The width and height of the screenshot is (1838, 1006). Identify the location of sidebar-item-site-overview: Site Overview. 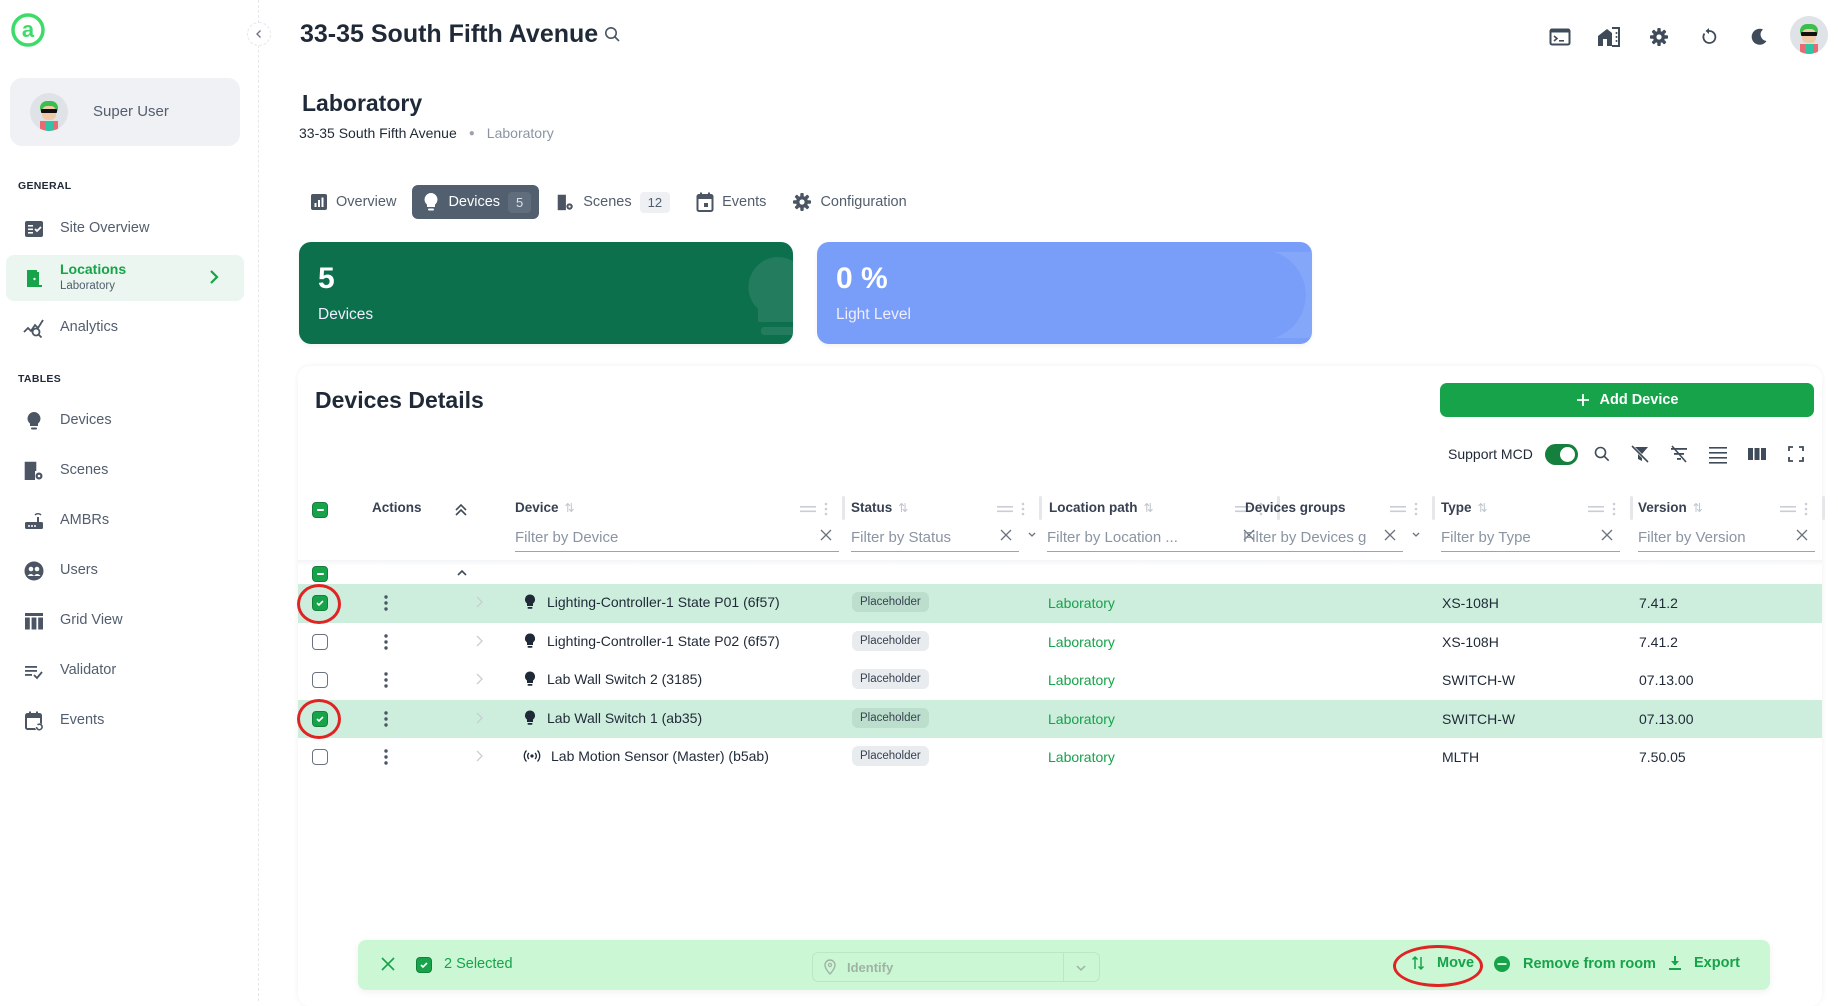
(125, 228).